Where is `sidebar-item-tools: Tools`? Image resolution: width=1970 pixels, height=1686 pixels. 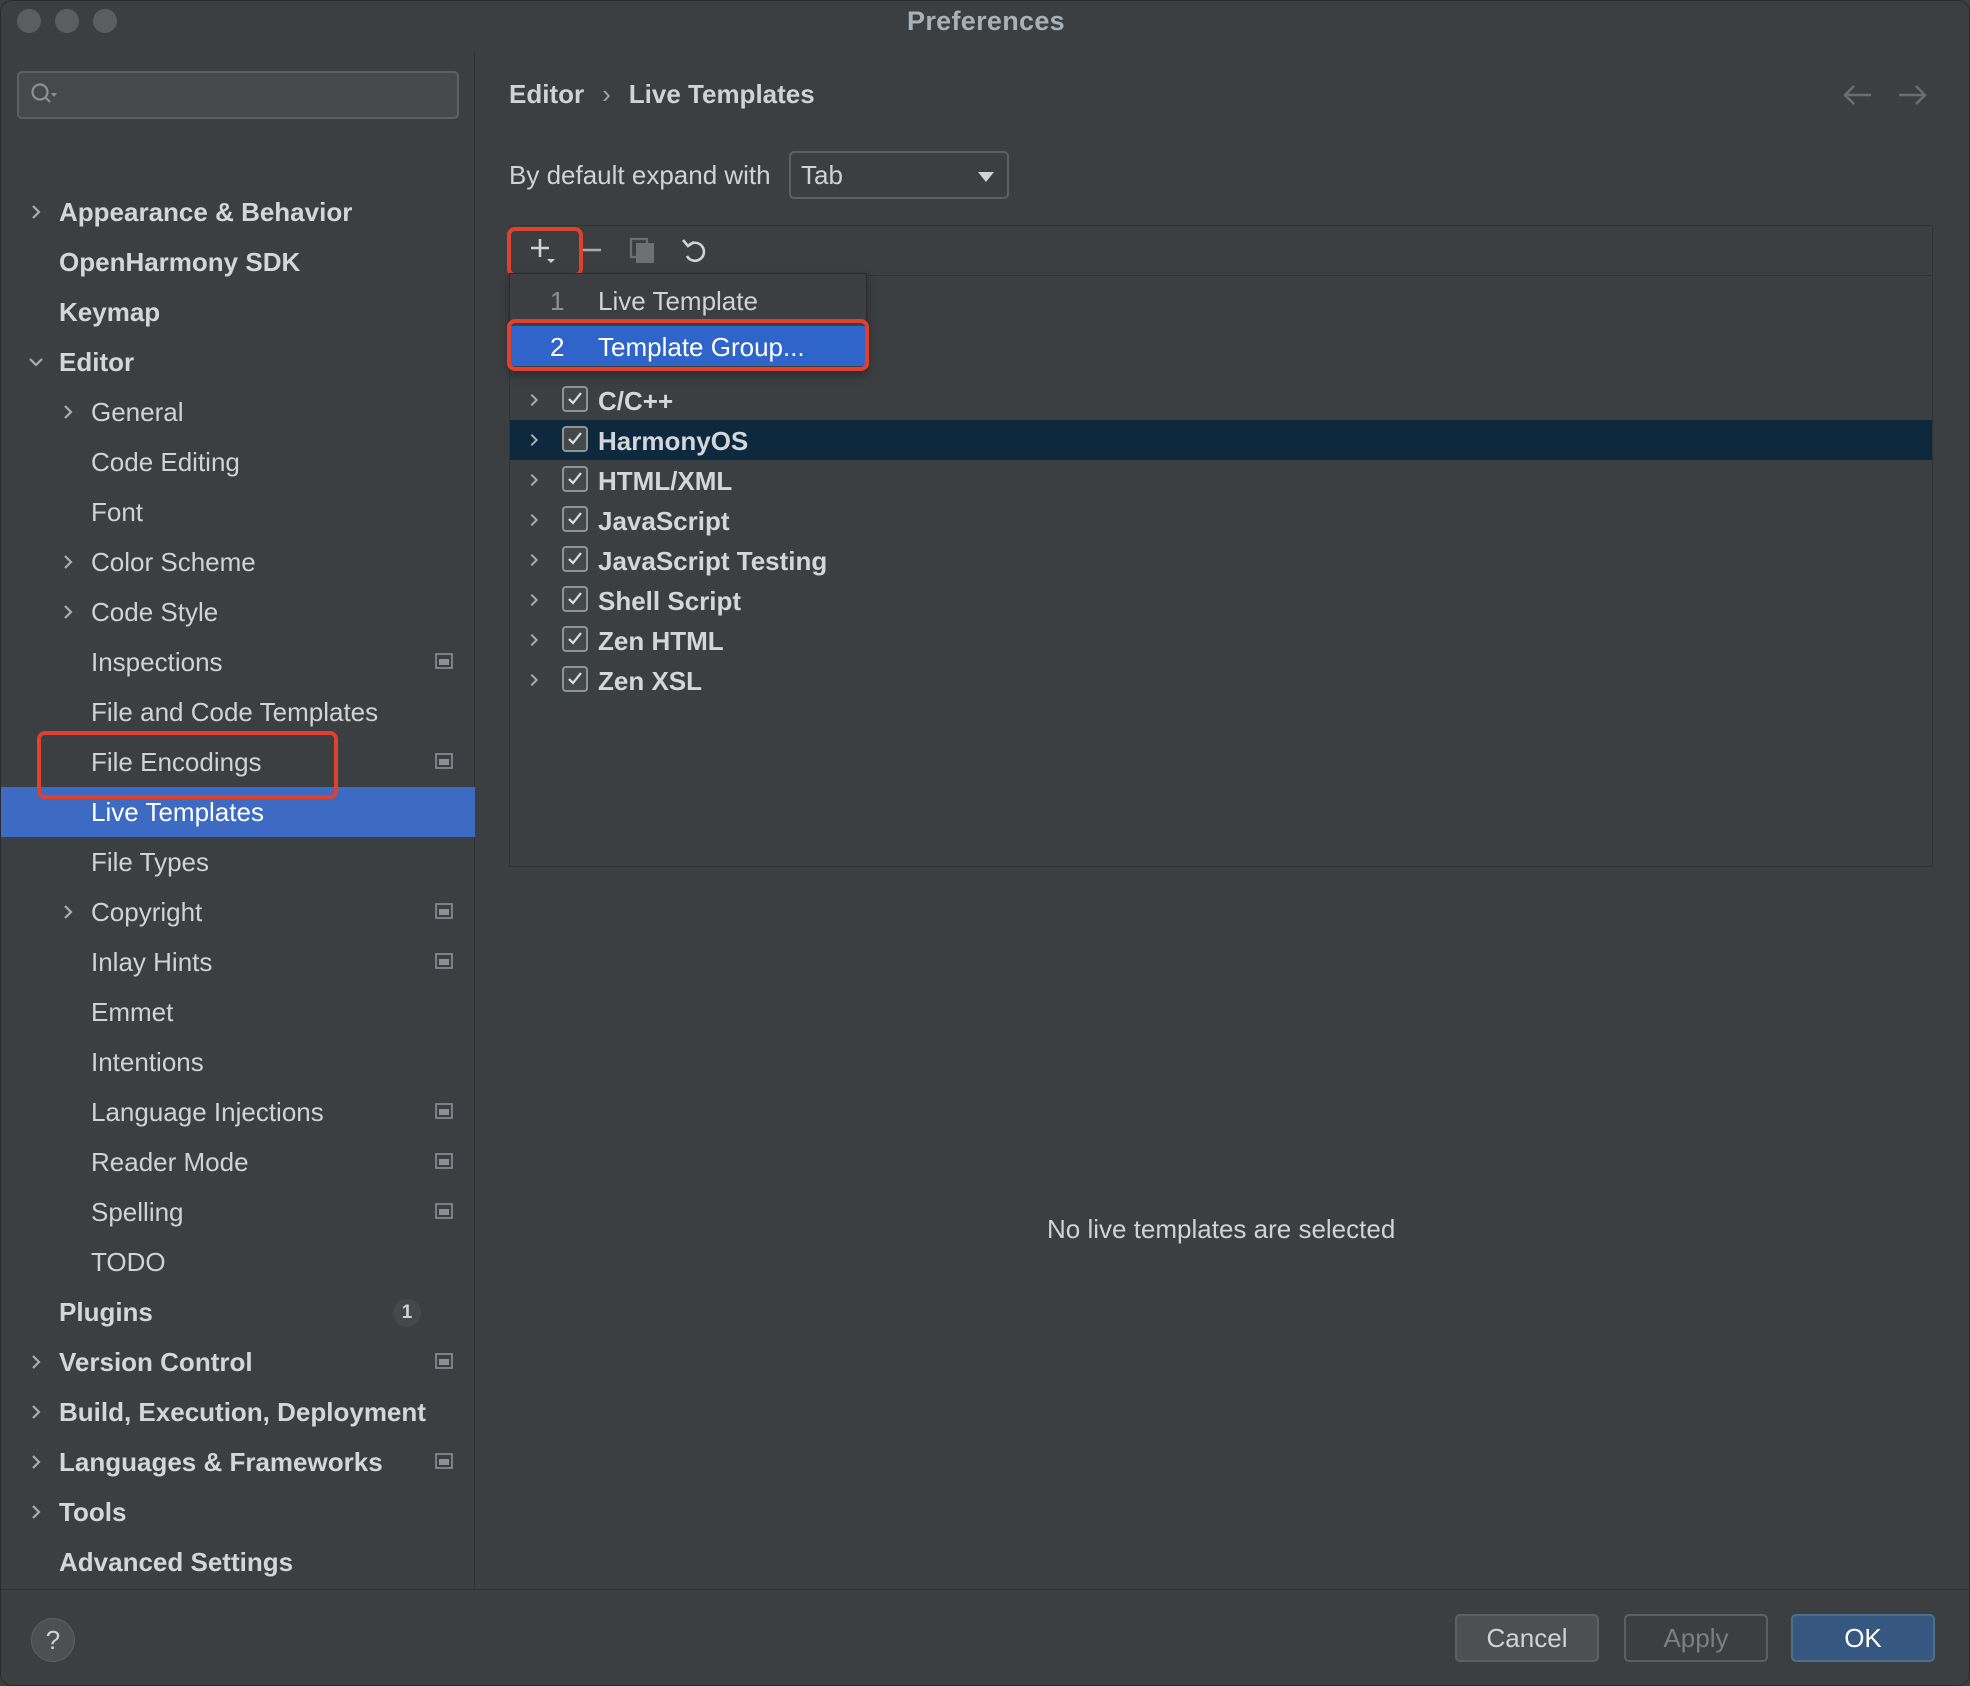
sidebar-item-tools: Tools is located at coordinates (238, 1512).